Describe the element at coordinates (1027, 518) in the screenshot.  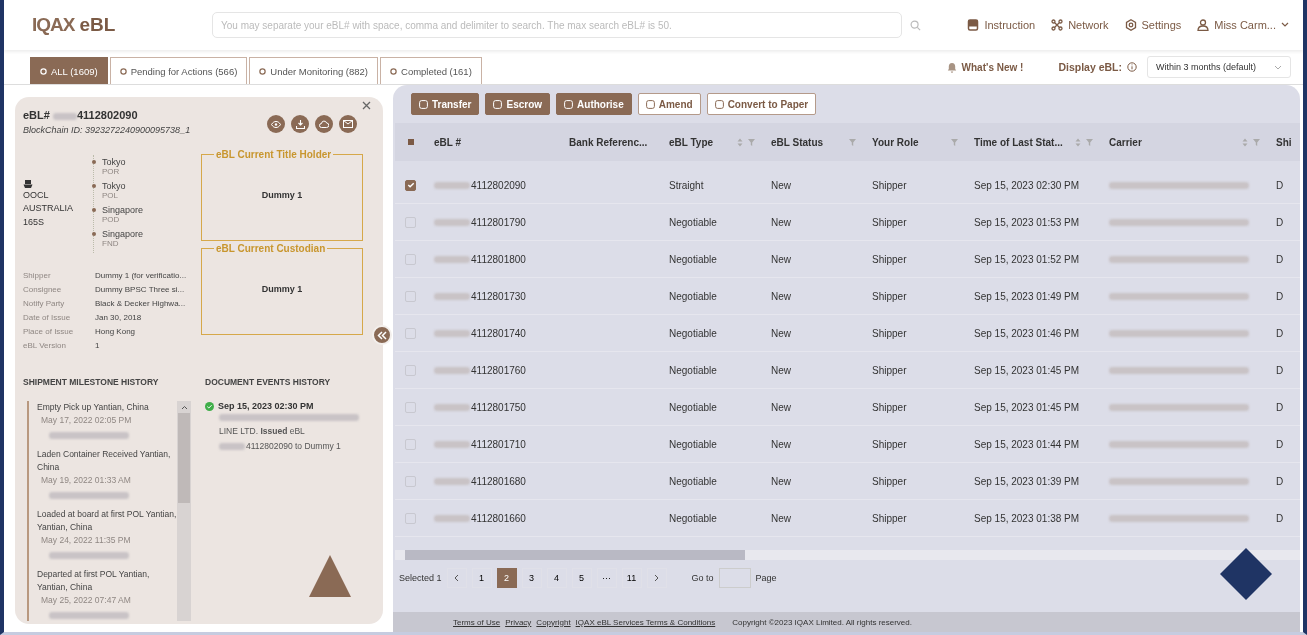
I see `table-cell: Sep 15, 2023 01:38 PM` at that location.